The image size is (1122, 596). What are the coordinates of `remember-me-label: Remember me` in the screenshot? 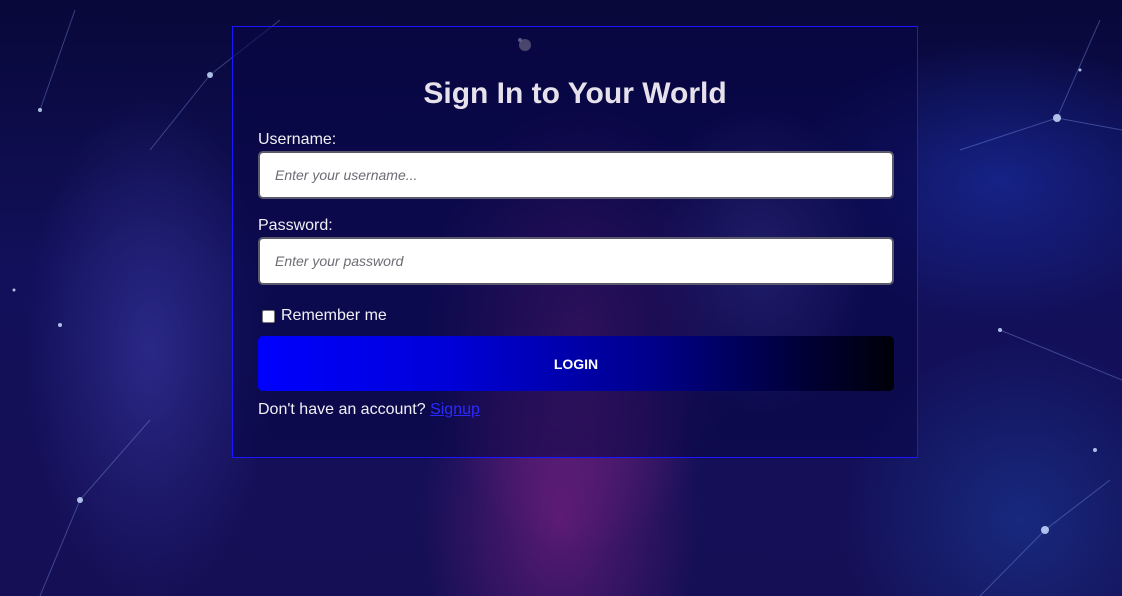 It's located at (334, 316).